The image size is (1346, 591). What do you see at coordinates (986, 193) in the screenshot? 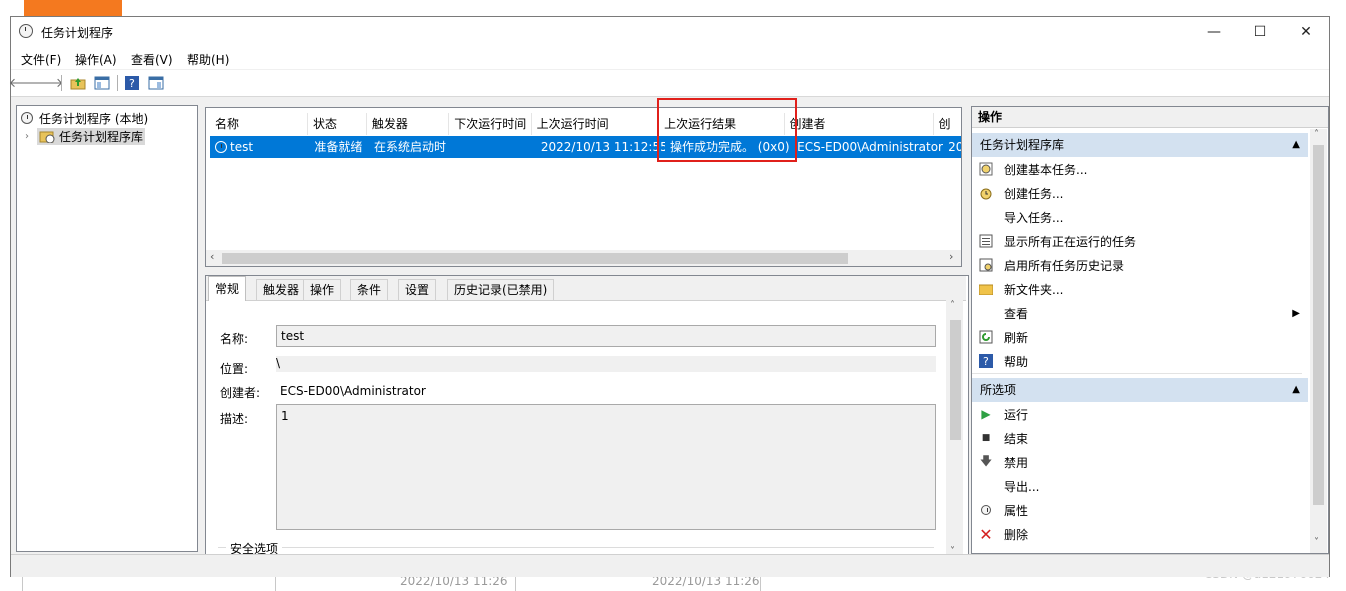
I see `task-icon` at bounding box center [986, 193].